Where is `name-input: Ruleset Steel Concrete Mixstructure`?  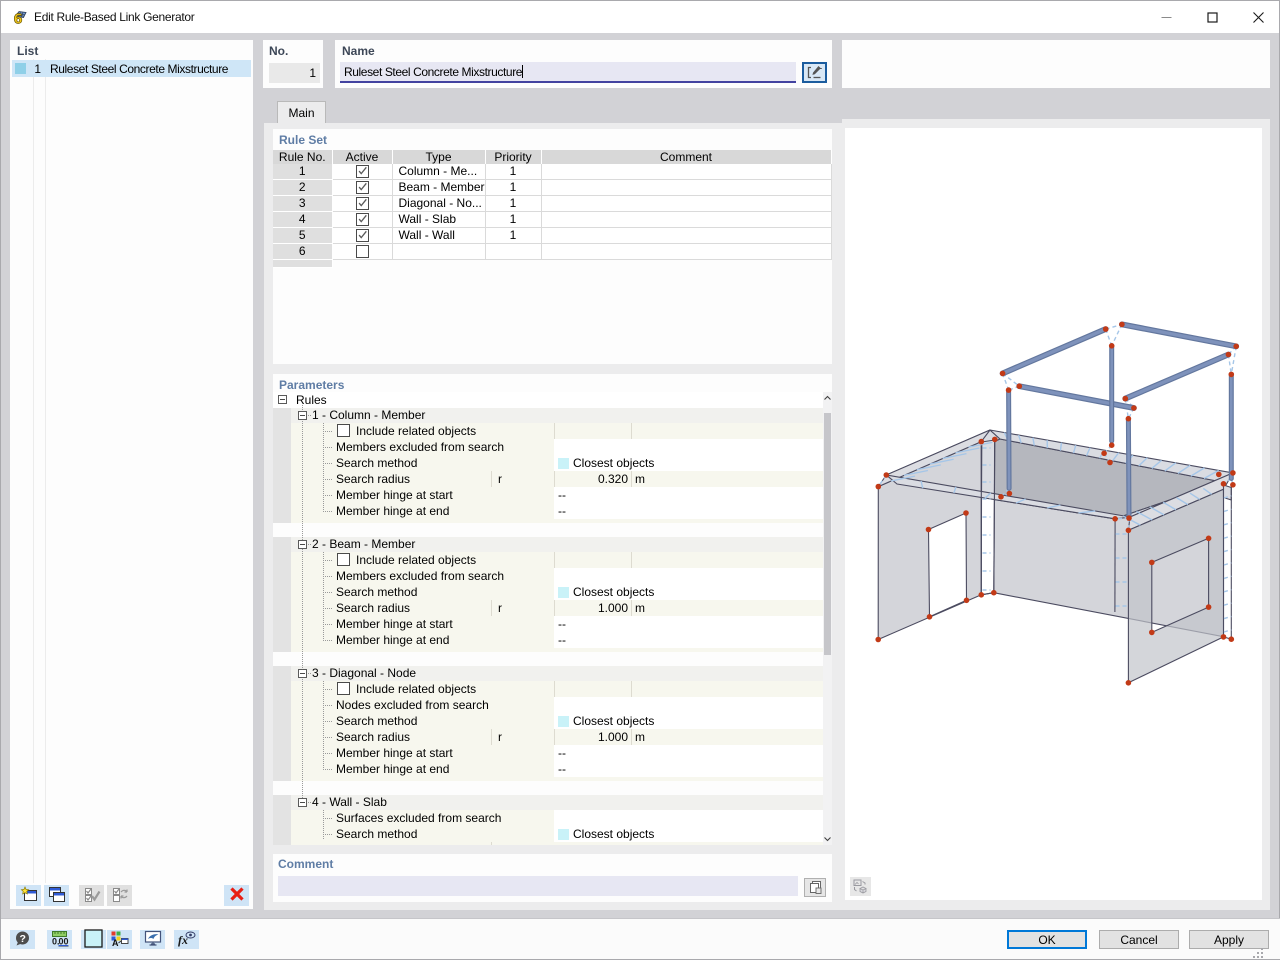 name-input: Ruleset Steel Concrete Mixstructure is located at coordinates (568, 72).